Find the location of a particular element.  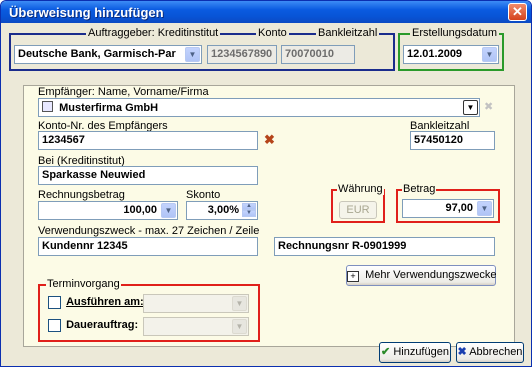

purpose-line1-field: Kundennr 12345 is located at coordinates (148, 246).